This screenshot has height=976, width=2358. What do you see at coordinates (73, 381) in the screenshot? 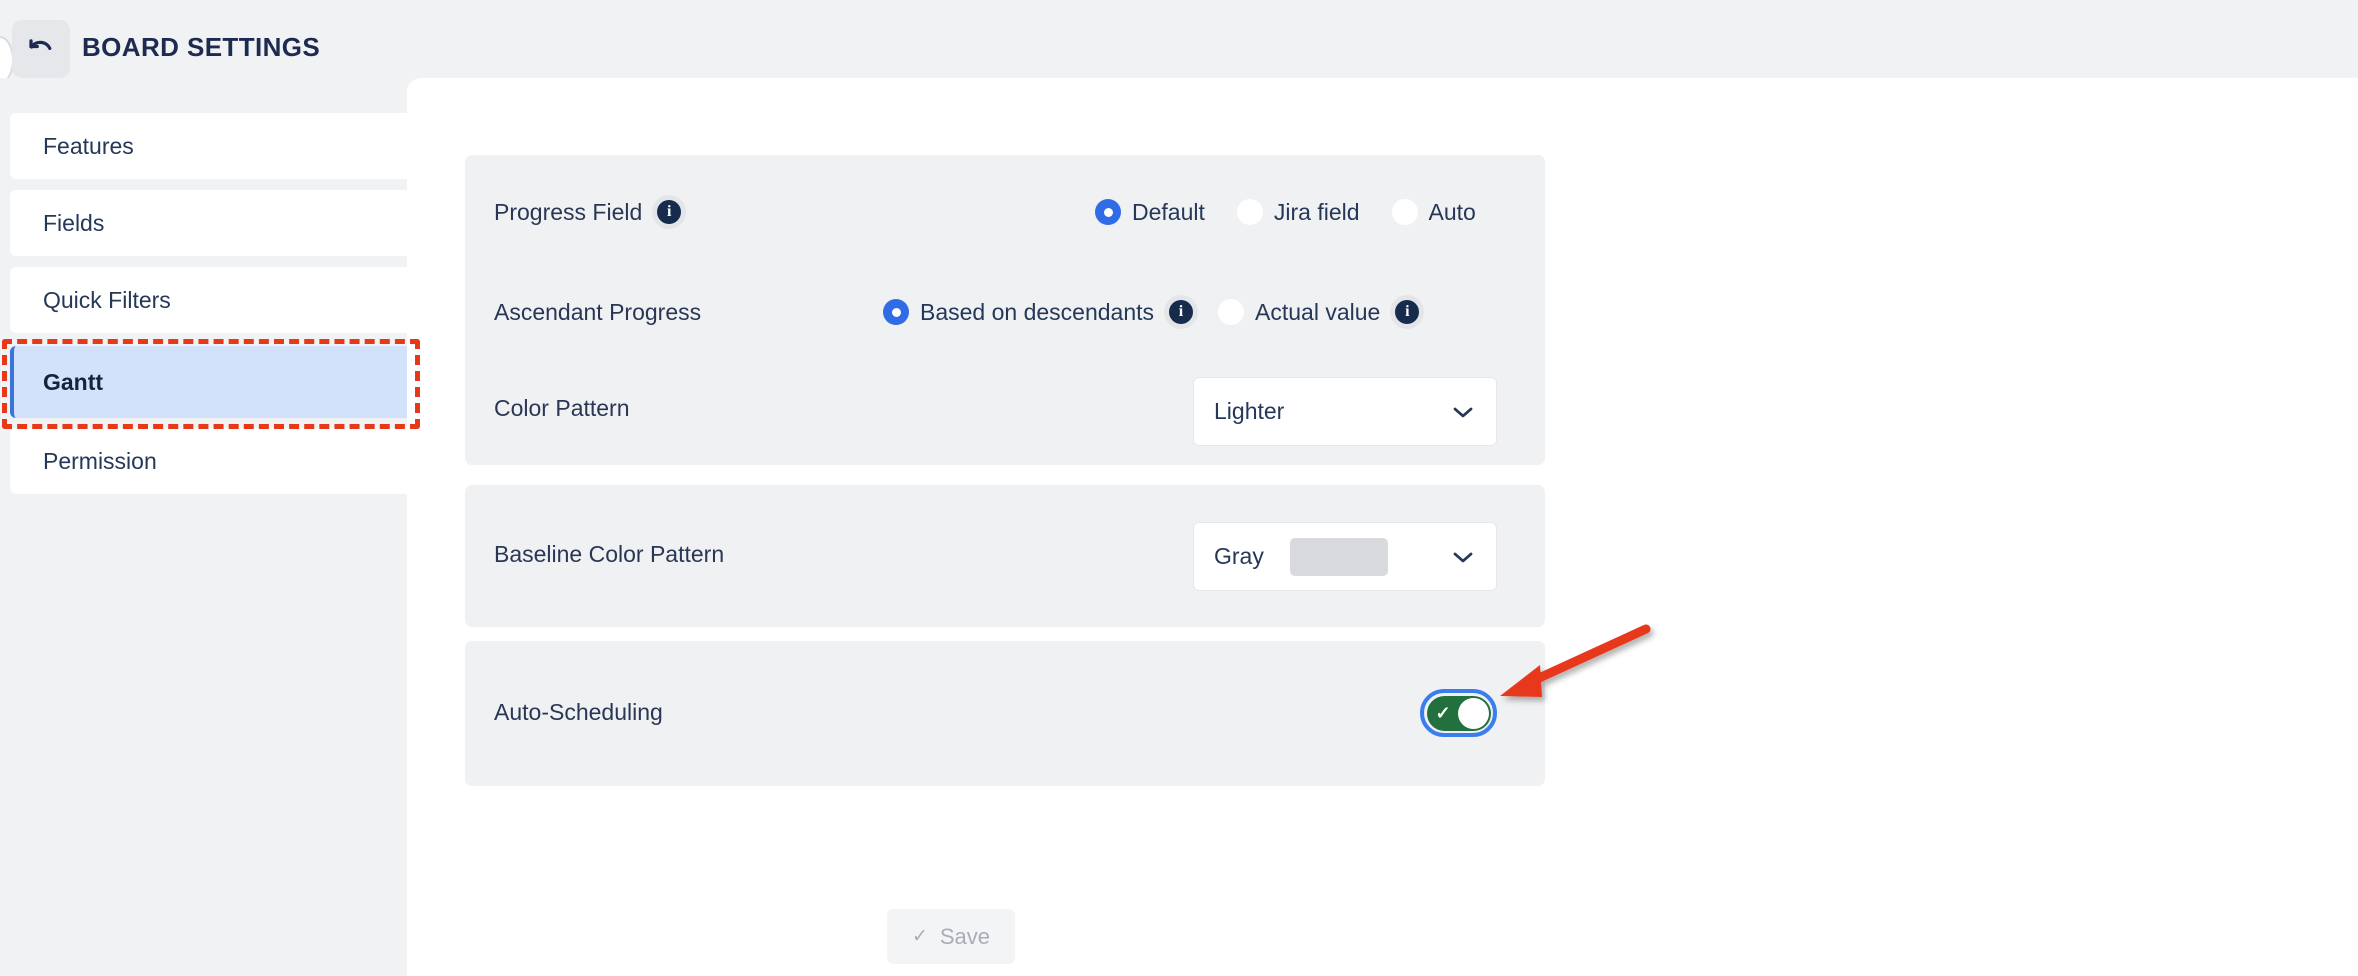
I see `sidebar-item-label: Gantt` at bounding box center [73, 381].